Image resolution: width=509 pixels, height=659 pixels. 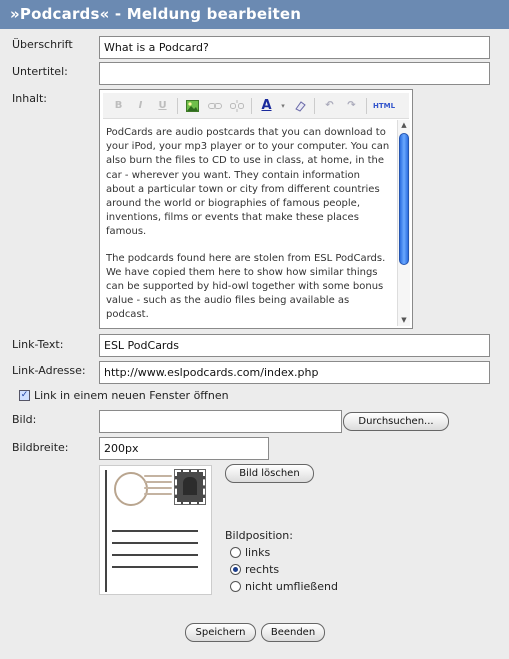 What do you see at coordinates (254, 14) in the screenshot?
I see `window-title: »Podcards« - Meldung bearbeiten` at bounding box center [254, 14].